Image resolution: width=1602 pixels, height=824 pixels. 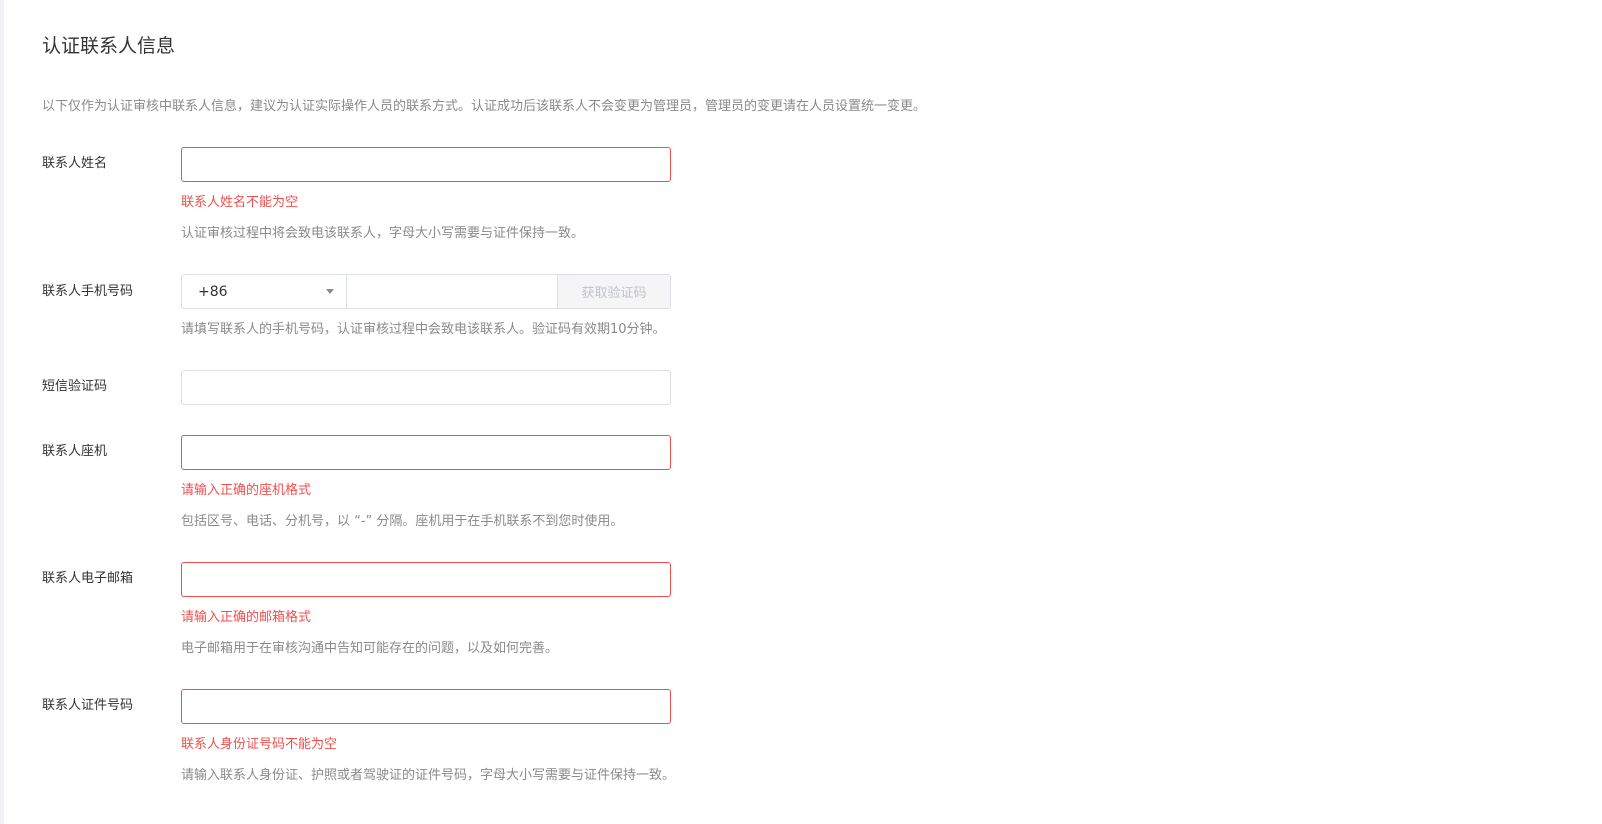 I want to click on name-error-message: 联系人姓名不能为空, so click(x=240, y=202).